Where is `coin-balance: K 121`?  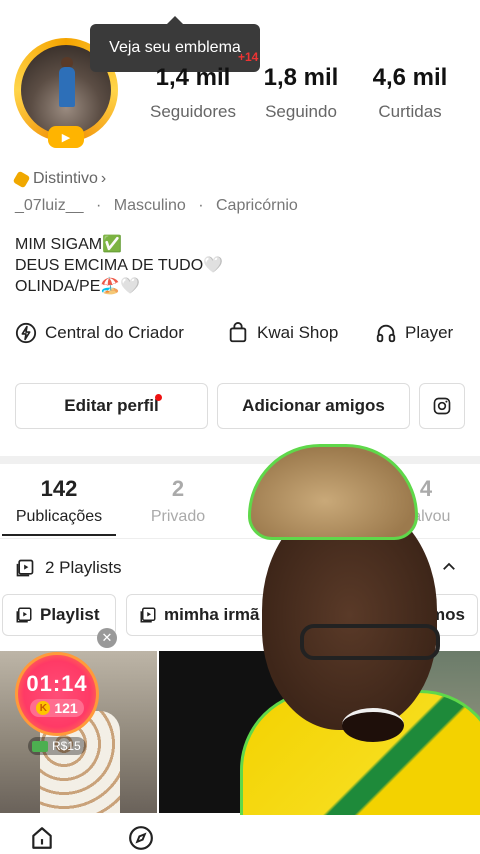
coin-balance: K 121 is located at coordinates (57, 708).